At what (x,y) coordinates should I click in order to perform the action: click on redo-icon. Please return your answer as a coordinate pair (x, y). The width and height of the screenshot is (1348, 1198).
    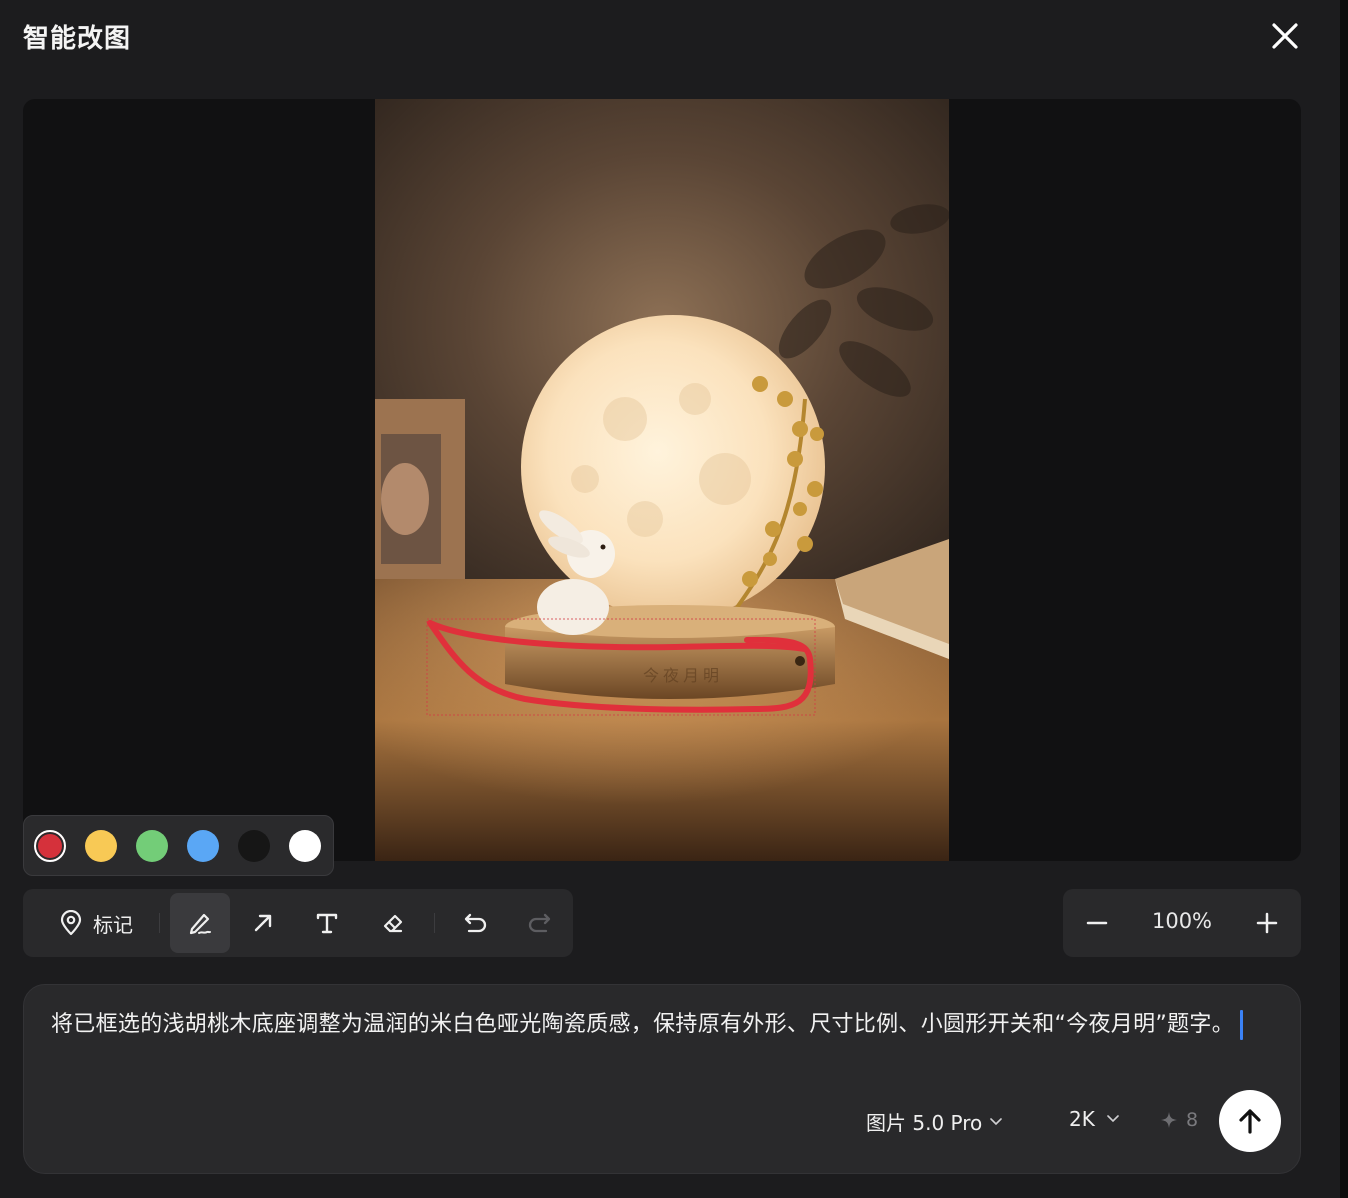
    Looking at the image, I should click on (539, 923).